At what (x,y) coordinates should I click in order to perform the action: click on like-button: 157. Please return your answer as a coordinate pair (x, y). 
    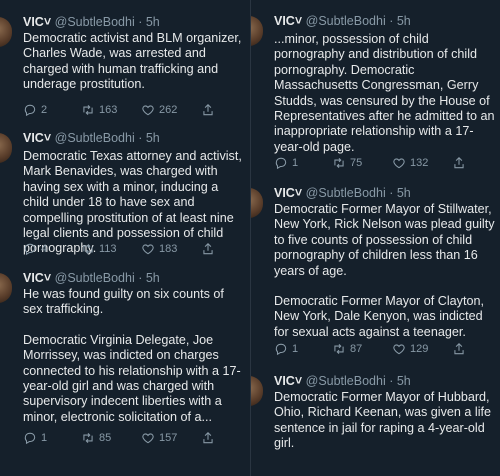
    Looking at the image, I should click on (159, 438).